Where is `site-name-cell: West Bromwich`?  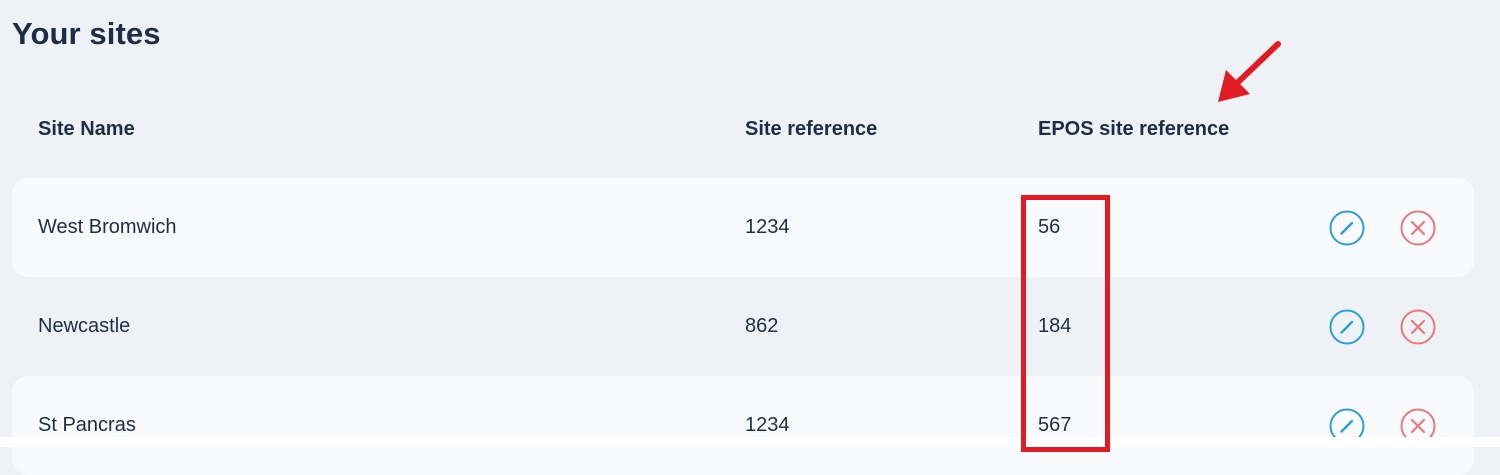 site-name-cell: West Bromwich is located at coordinates (107, 227).